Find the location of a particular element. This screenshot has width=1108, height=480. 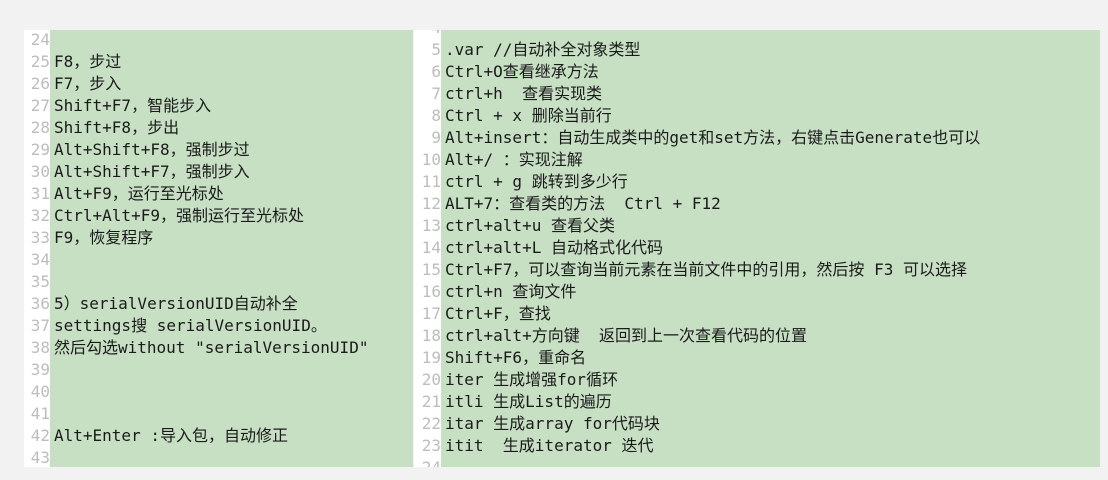

code-line: 5）serialVersionUID自动补全 is located at coordinates (176, 303).